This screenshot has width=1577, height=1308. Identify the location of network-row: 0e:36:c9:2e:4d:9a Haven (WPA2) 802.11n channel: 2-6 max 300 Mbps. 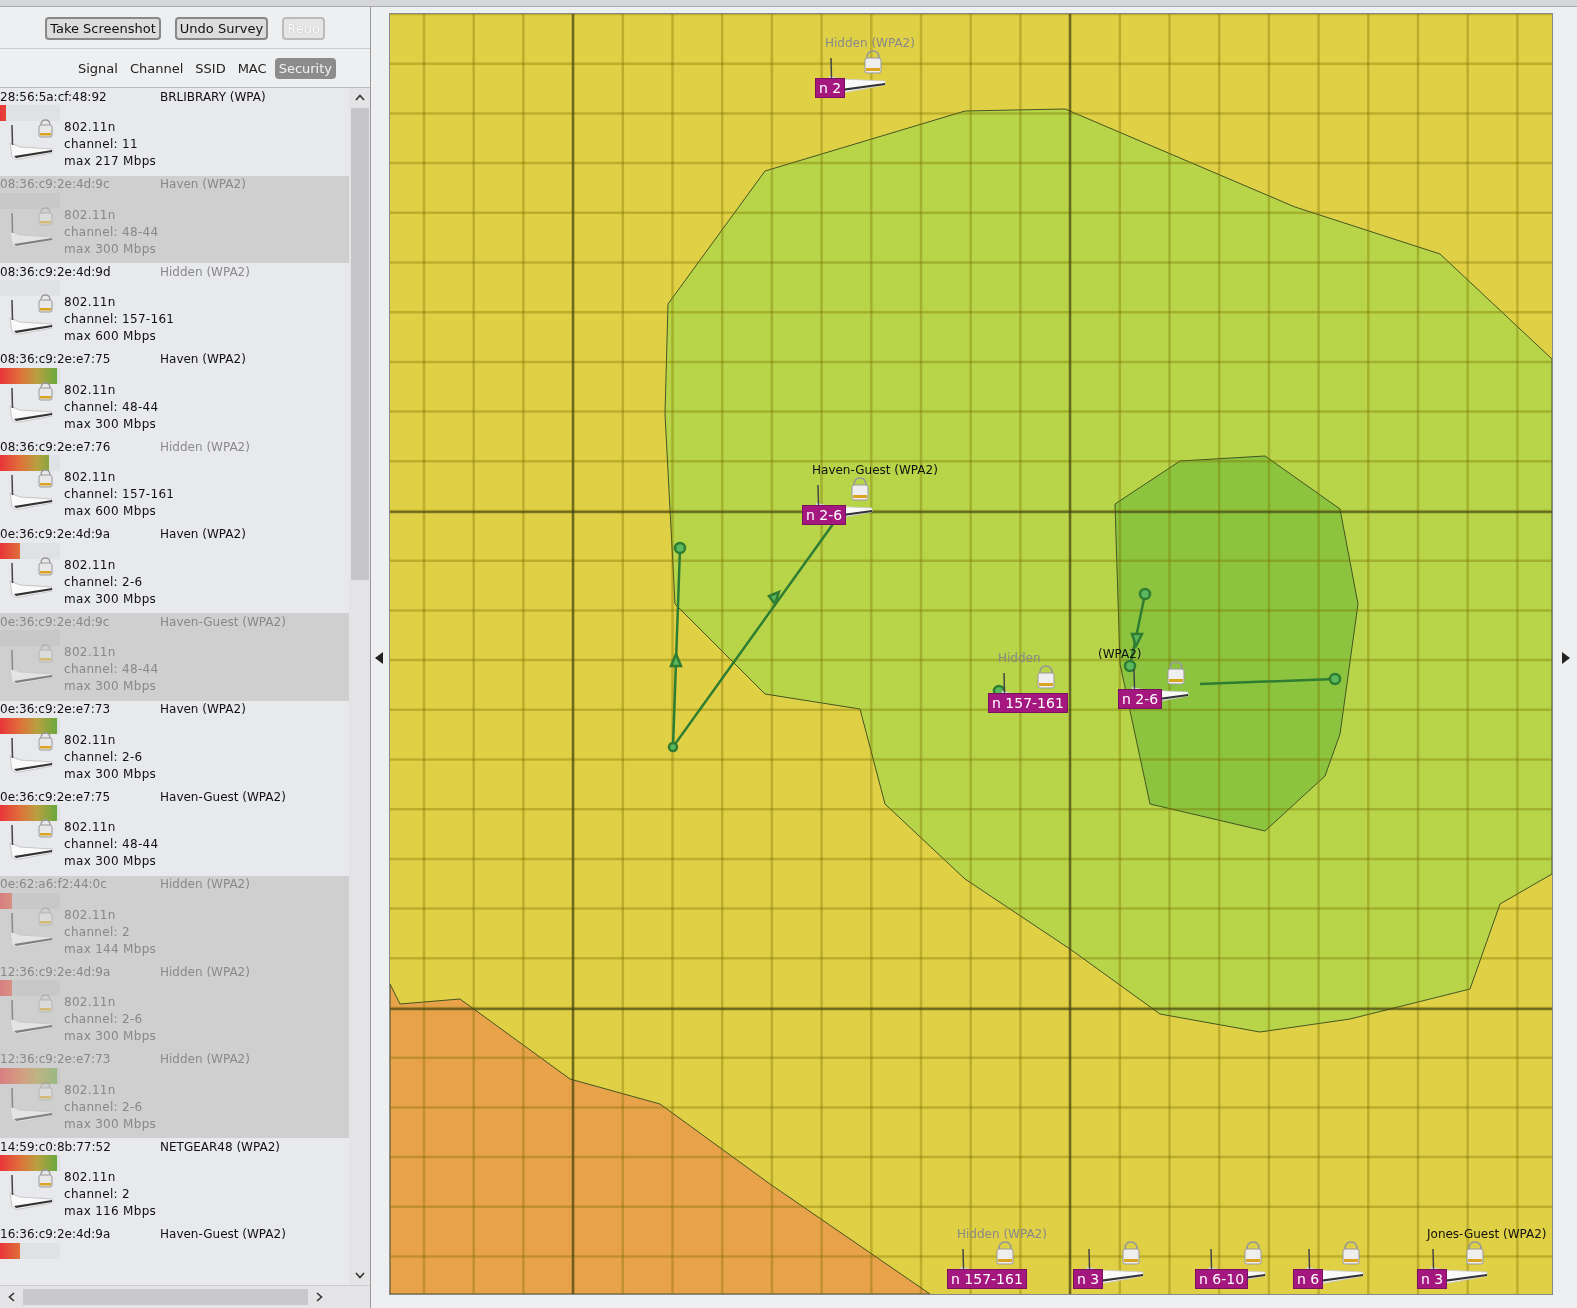
(174, 569).